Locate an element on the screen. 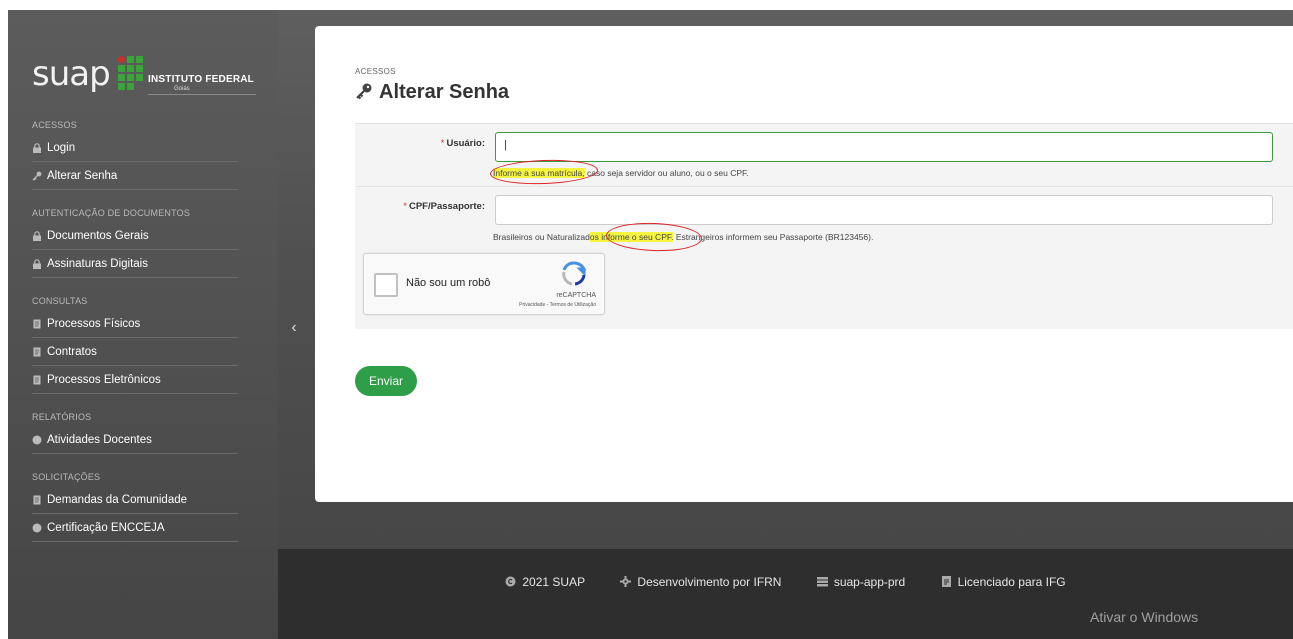 This screenshot has height=639, width=1293. section-title-acessos: ACESSOS is located at coordinates (54, 125).